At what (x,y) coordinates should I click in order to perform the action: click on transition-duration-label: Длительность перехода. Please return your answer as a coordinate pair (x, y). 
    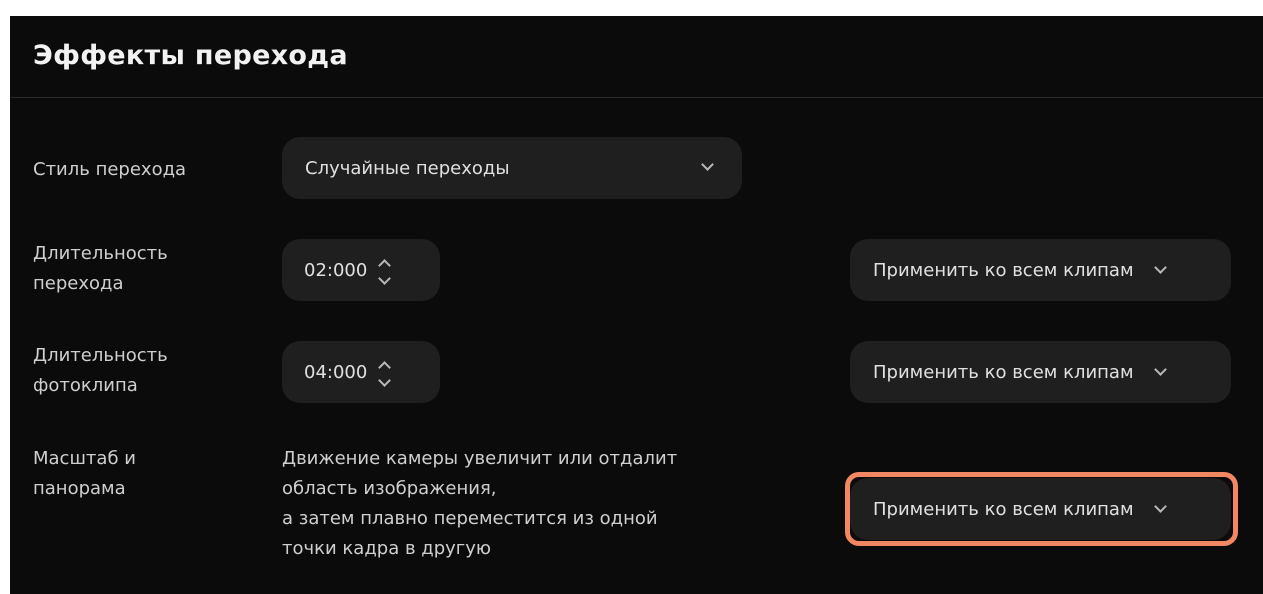
    Looking at the image, I should click on (100, 269).